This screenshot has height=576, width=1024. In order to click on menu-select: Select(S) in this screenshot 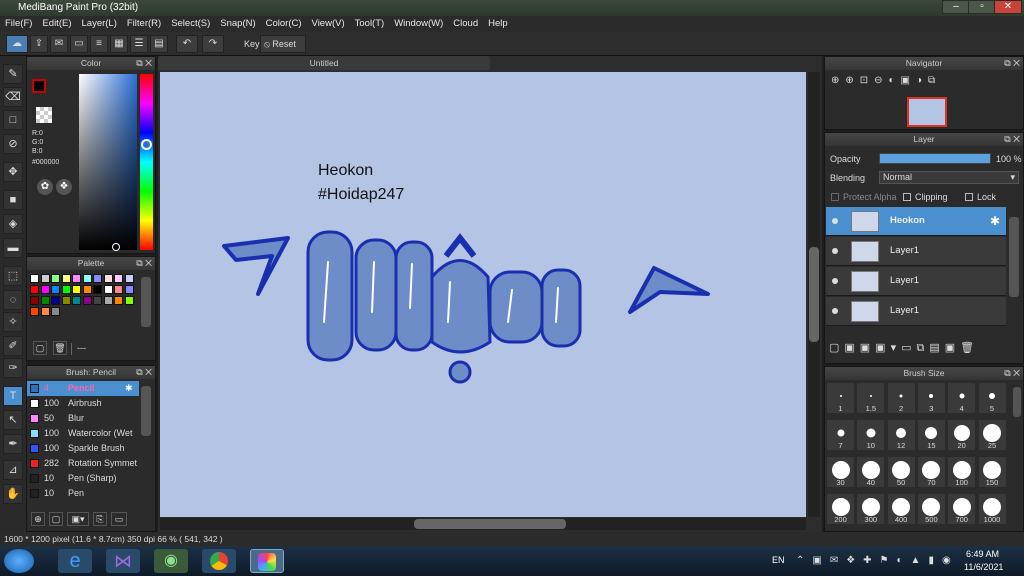, I will do `click(190, 23)`.